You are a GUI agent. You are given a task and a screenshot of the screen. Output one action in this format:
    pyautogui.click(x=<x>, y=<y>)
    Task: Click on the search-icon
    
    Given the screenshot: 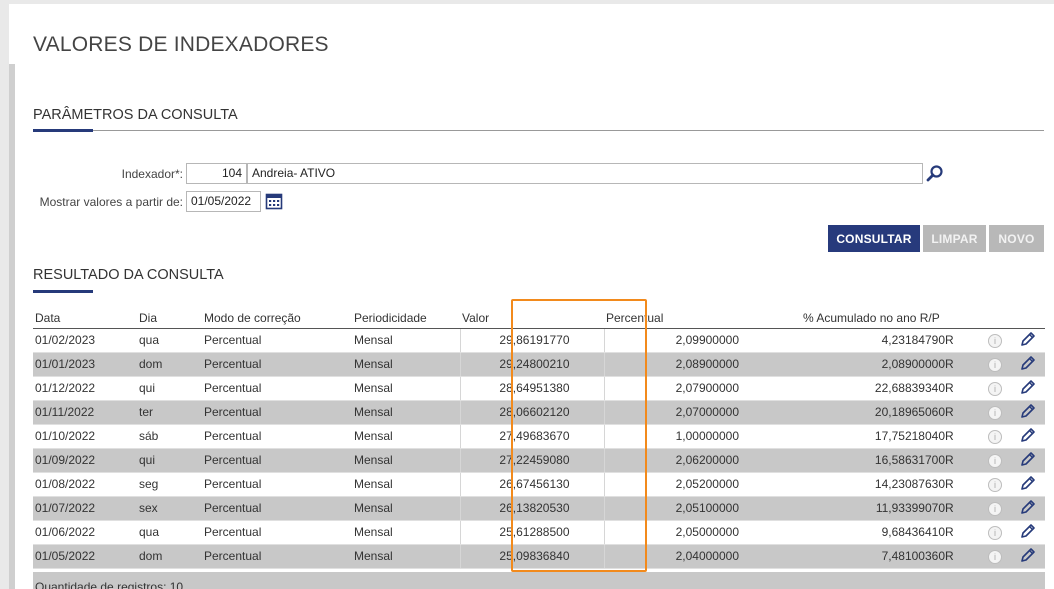 What is the action you would take?
    pyautogui.click(x=935, y=173)
    